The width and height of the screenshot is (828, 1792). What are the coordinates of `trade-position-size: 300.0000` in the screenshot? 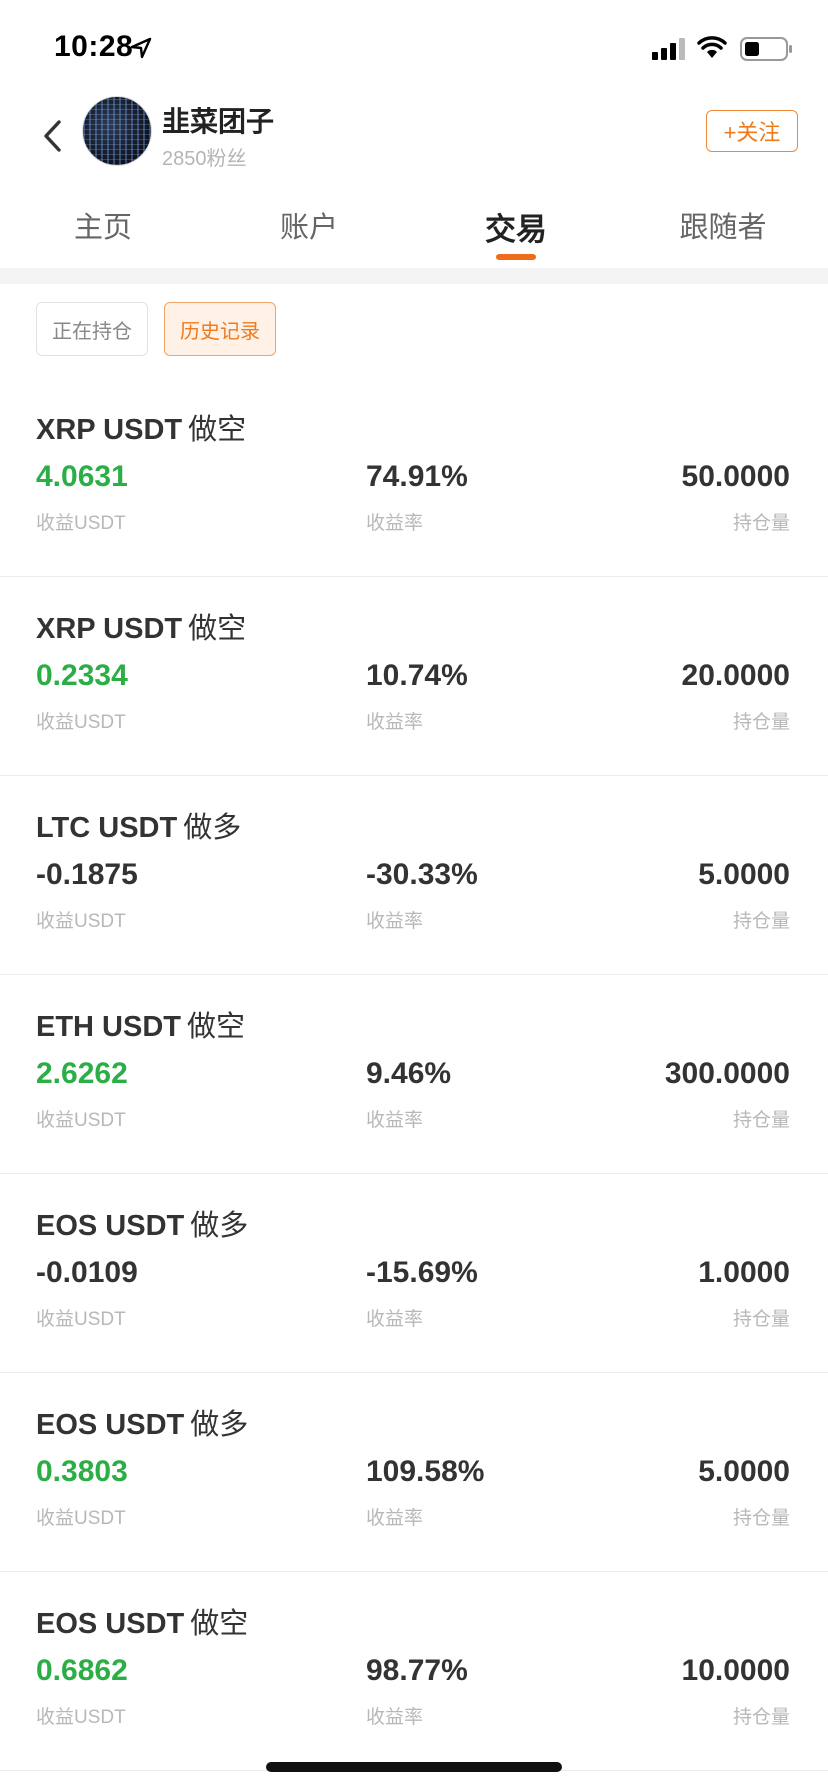 It's located at (727, 1073).